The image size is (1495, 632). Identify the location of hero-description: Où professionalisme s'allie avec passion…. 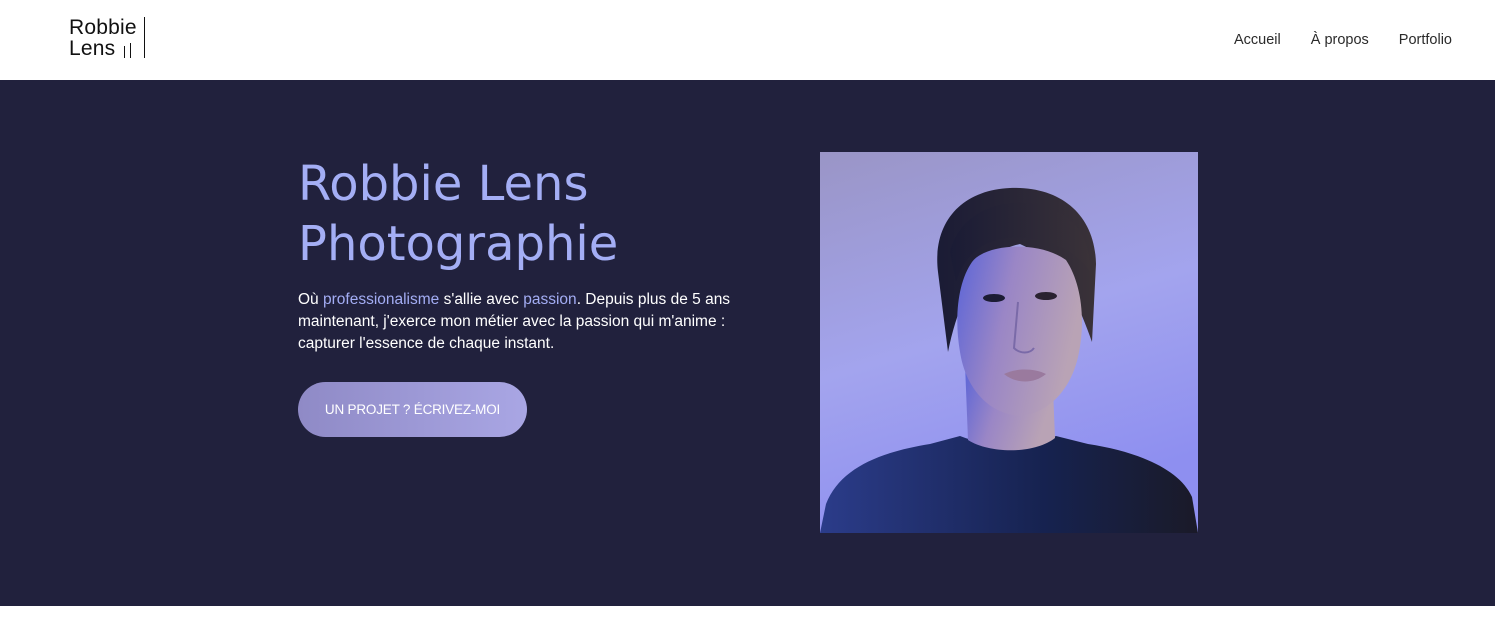
(533, 322).